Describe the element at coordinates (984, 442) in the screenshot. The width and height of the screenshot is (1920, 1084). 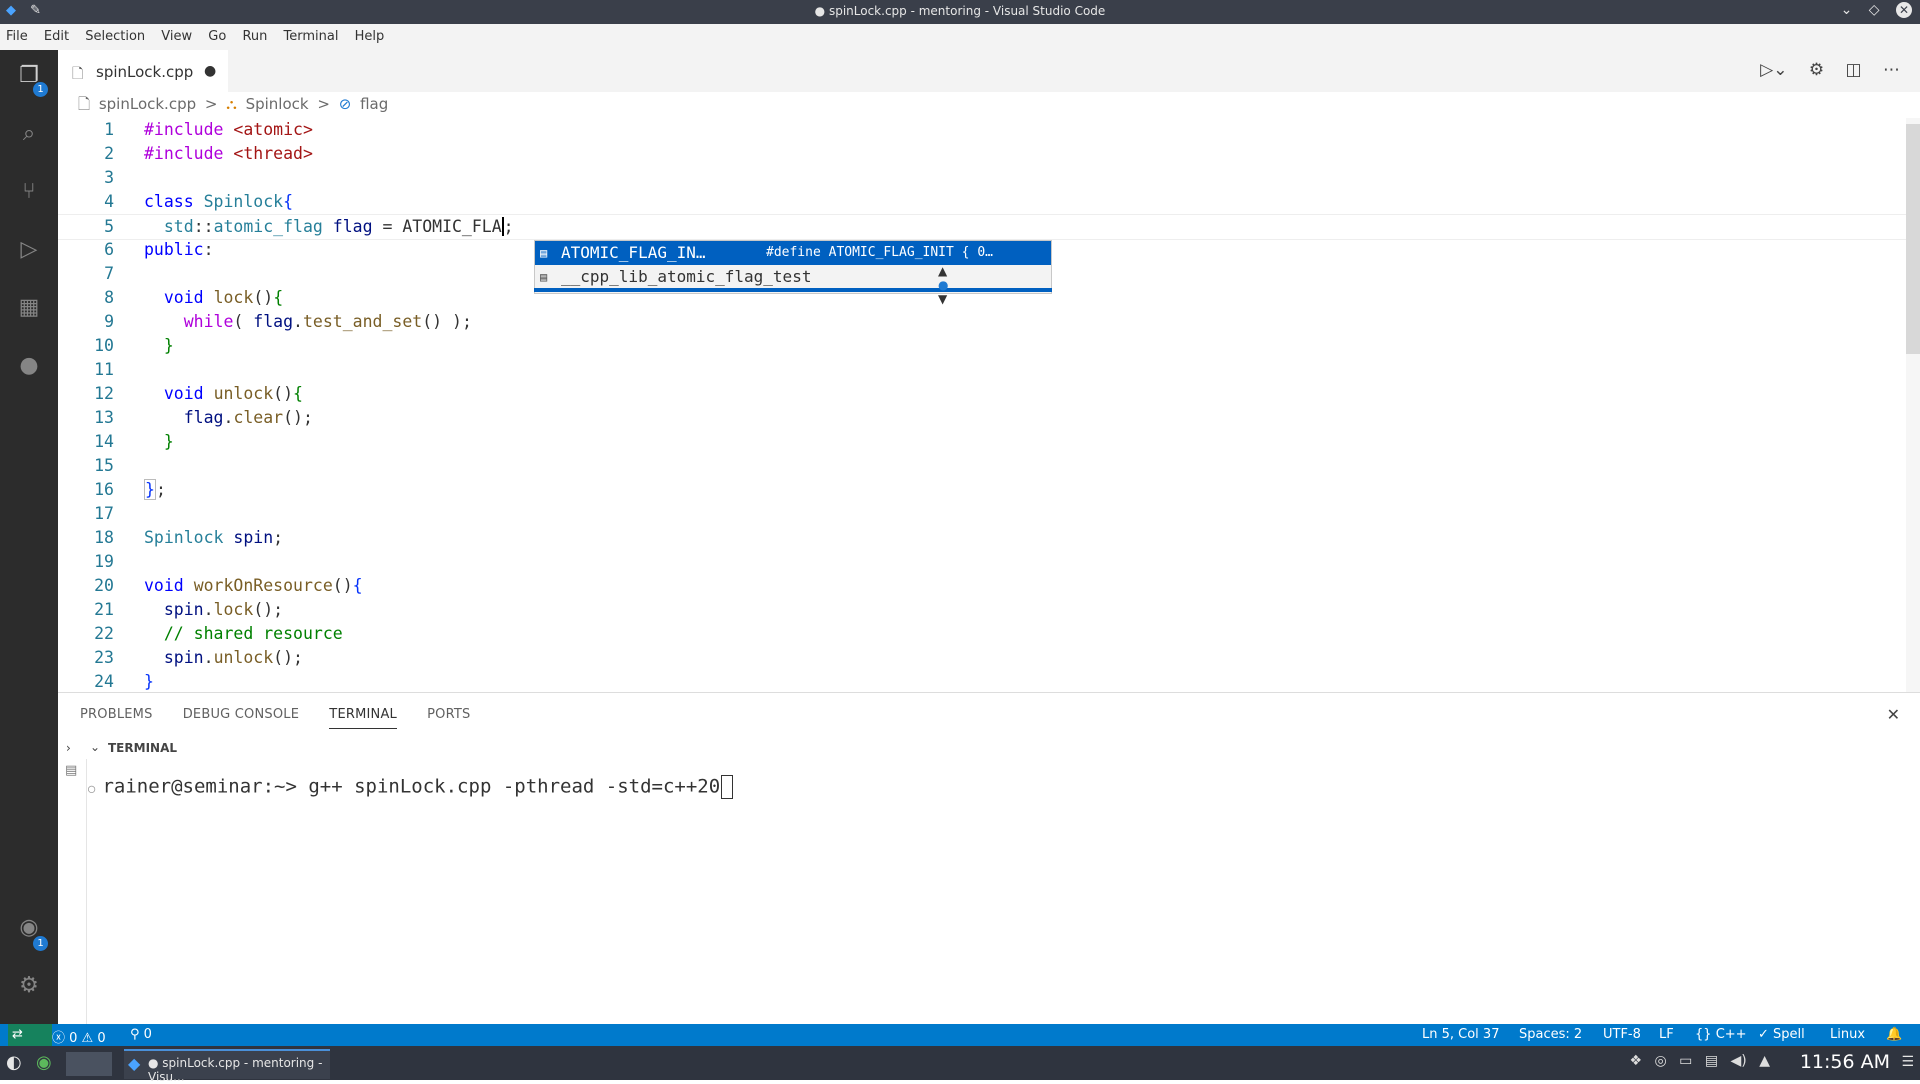
I see `code-line: 14 }` at that location.